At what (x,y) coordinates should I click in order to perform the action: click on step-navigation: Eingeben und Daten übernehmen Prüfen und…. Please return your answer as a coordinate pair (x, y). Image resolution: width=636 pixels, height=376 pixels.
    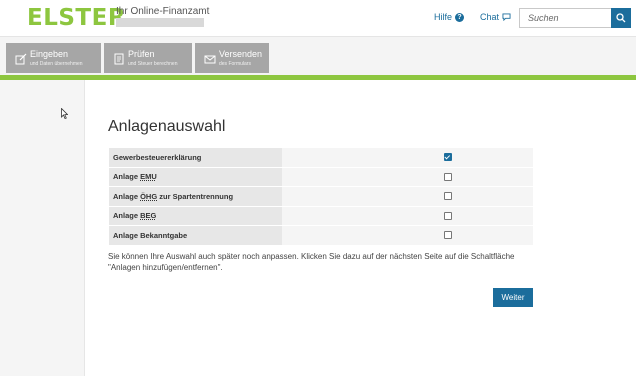
    Looking at the image, I should click on (318, 56).